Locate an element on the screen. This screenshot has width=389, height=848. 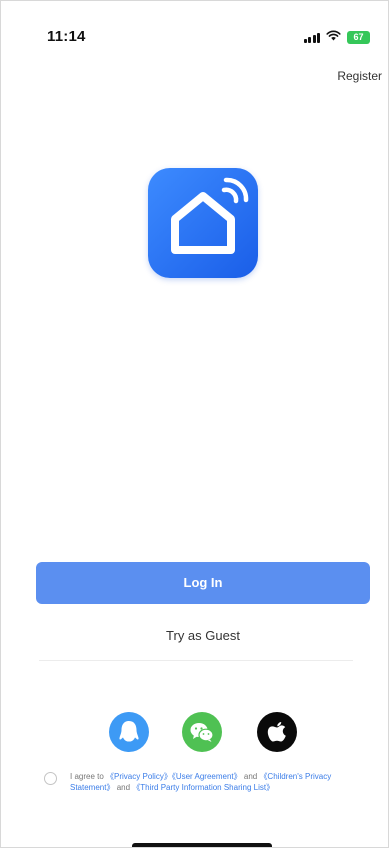
wechat-login-button is located at coordinates (202, 732).